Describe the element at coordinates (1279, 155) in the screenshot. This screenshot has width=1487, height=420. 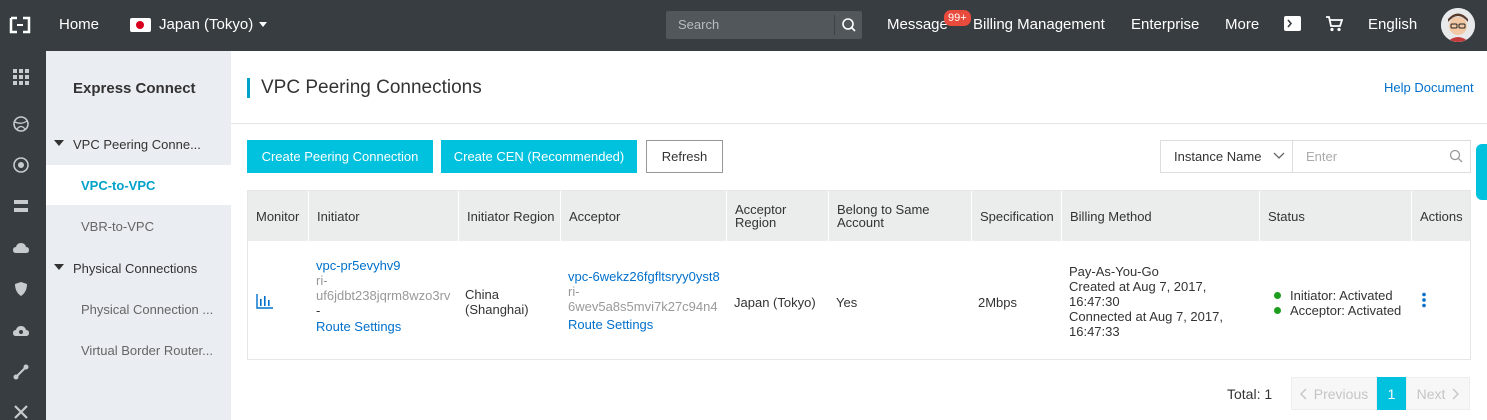
I see `chevron-down-icon` at that location.